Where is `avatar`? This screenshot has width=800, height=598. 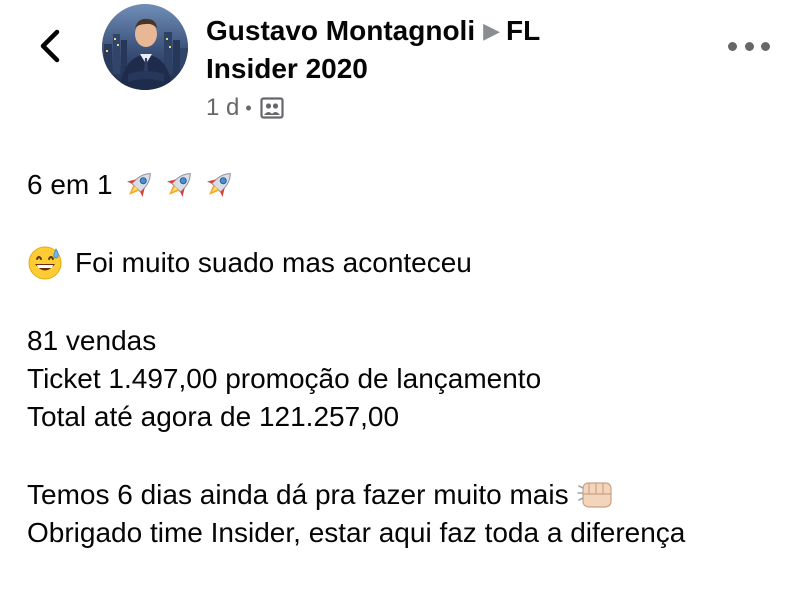 avatar is located at coordinates (145, 47).